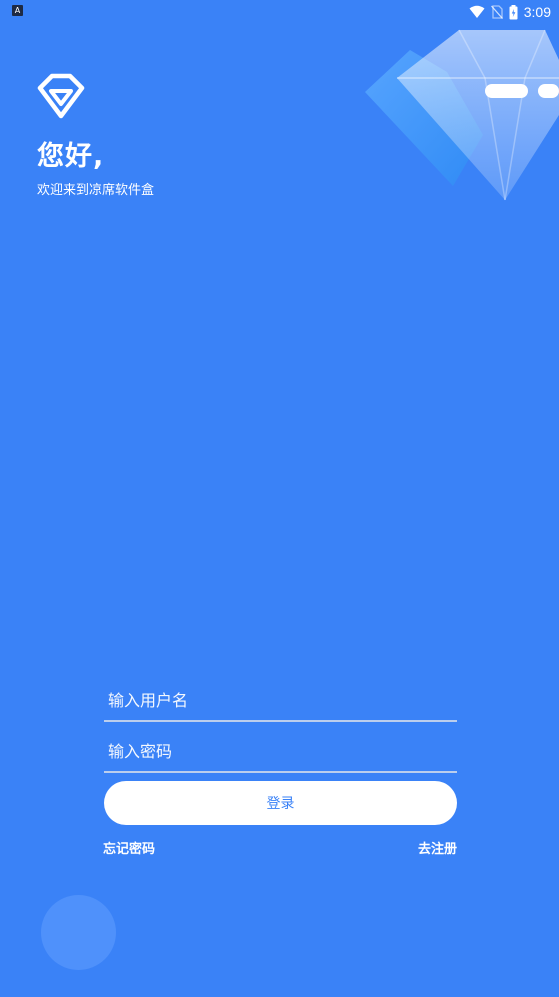 This screenshot has height=997, width=559. Describe the element at coordinates (61, 96) in the screenshot. I see `diamond-logo-icon` at that location.